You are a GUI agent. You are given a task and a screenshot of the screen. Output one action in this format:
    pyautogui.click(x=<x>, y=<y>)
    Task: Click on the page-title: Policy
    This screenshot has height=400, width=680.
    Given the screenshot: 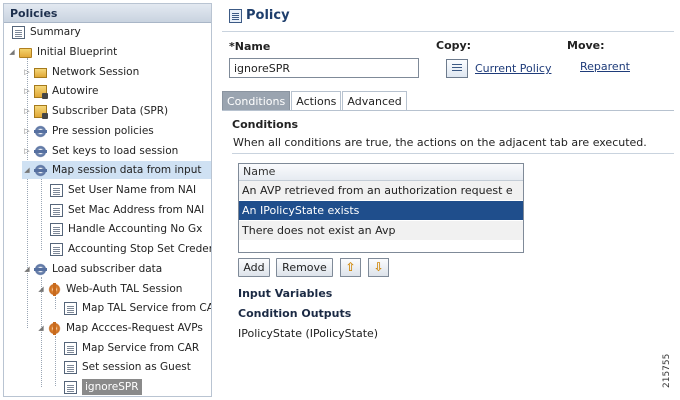 What is the action you would take?
    pyautogui.click(x=268, y=15)
    